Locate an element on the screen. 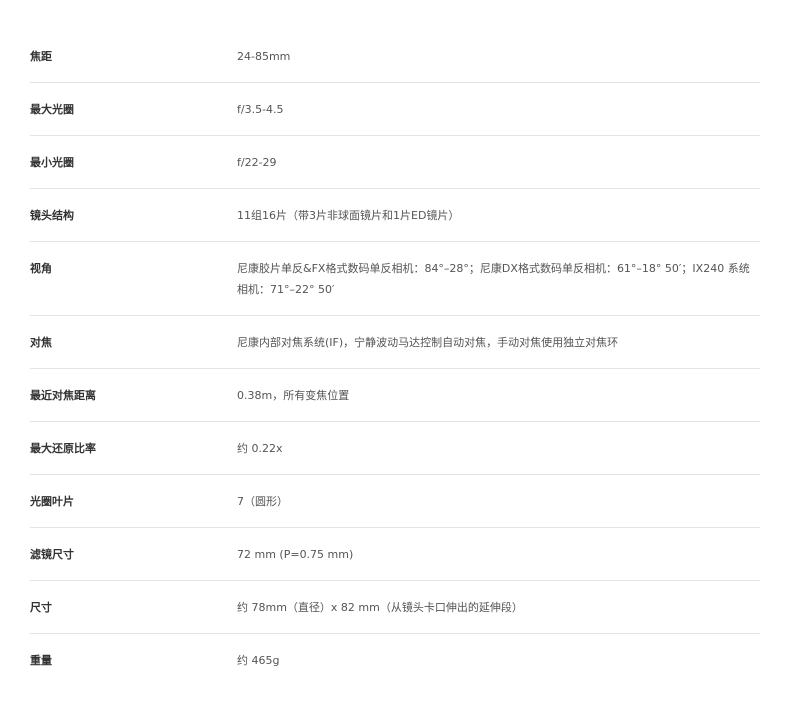  spec-value: f/22-29 is located at coordinates (257, 162).